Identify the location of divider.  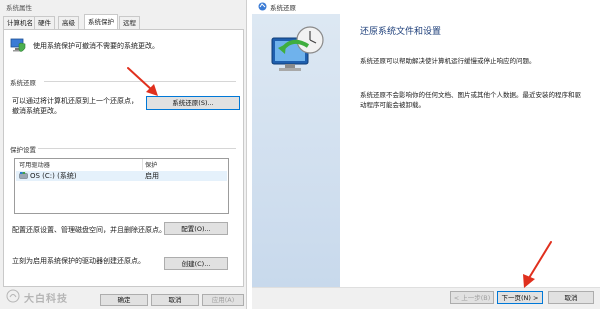
(137, 148).